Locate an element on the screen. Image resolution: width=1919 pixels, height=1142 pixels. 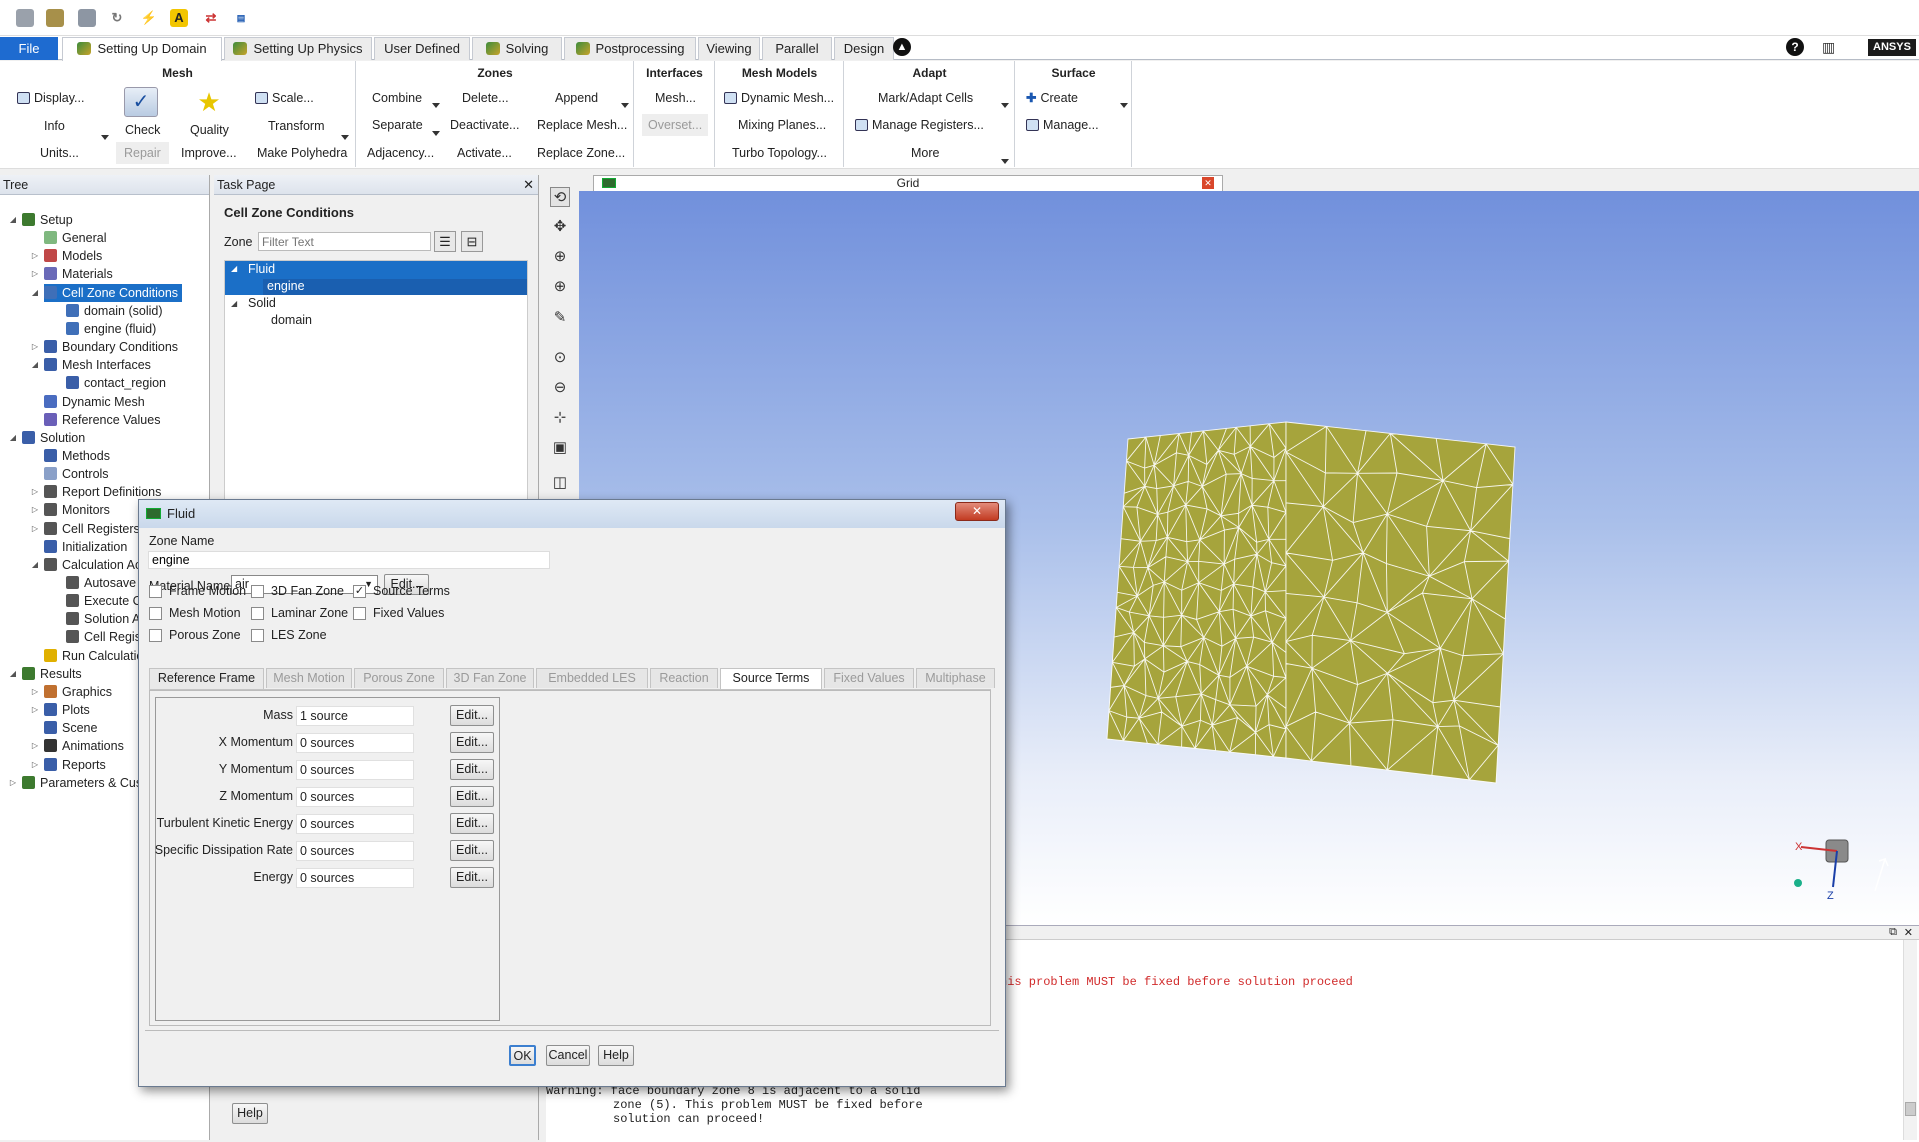
mdi-icon: ▤ is located at coordinates (241, 18).